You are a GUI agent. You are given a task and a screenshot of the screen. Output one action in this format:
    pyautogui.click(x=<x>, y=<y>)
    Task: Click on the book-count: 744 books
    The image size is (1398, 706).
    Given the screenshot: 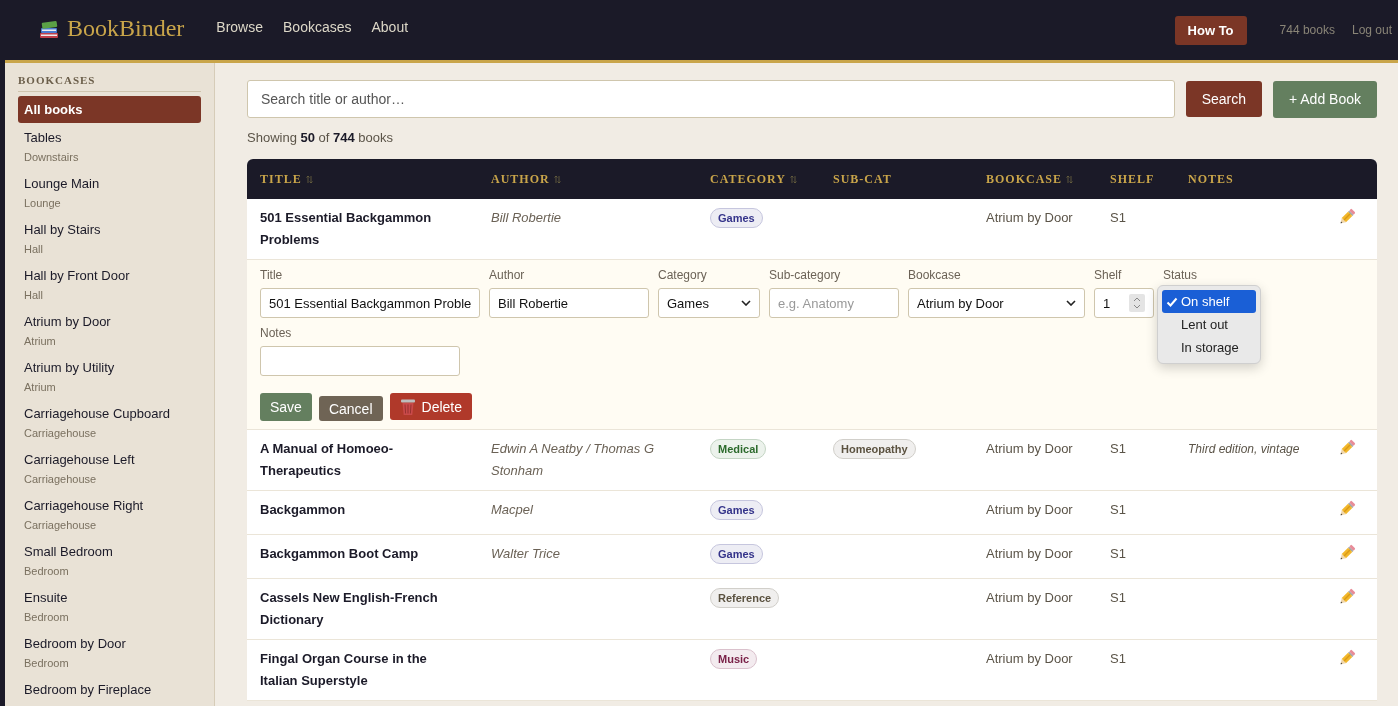 What is the action you would take?
    pyautogui.click(x=1307, y=30)
    